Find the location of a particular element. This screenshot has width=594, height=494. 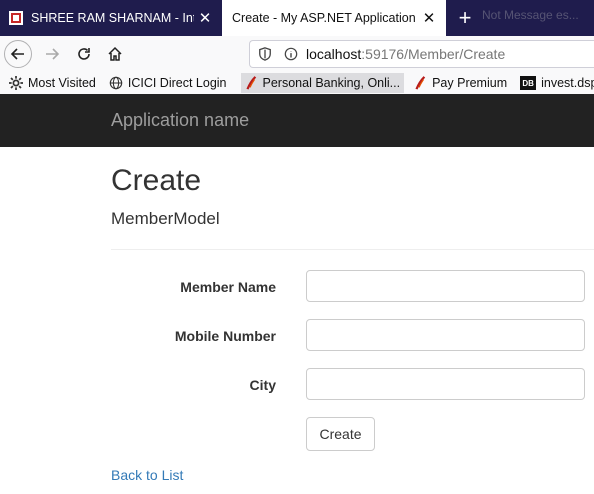

app-navbar: Application name is located at coordinates (297, 120).